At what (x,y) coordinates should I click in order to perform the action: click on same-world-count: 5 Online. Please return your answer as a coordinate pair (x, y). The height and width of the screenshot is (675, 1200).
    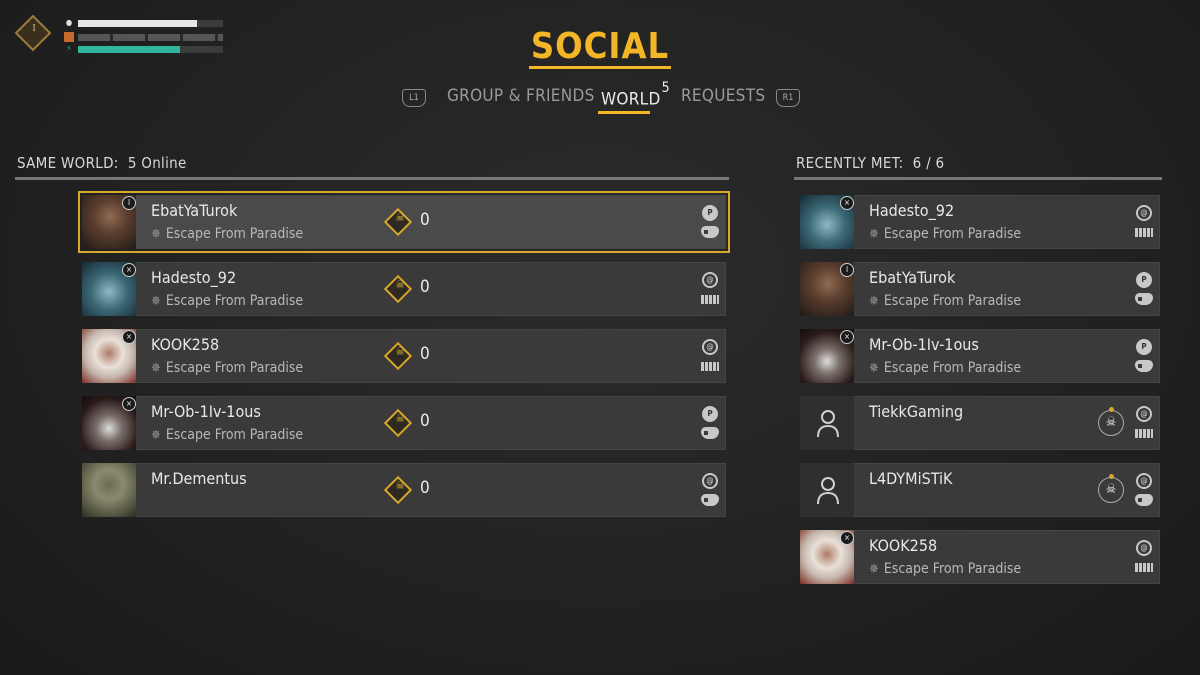
    Looking at the image, I should click on (157, 163).